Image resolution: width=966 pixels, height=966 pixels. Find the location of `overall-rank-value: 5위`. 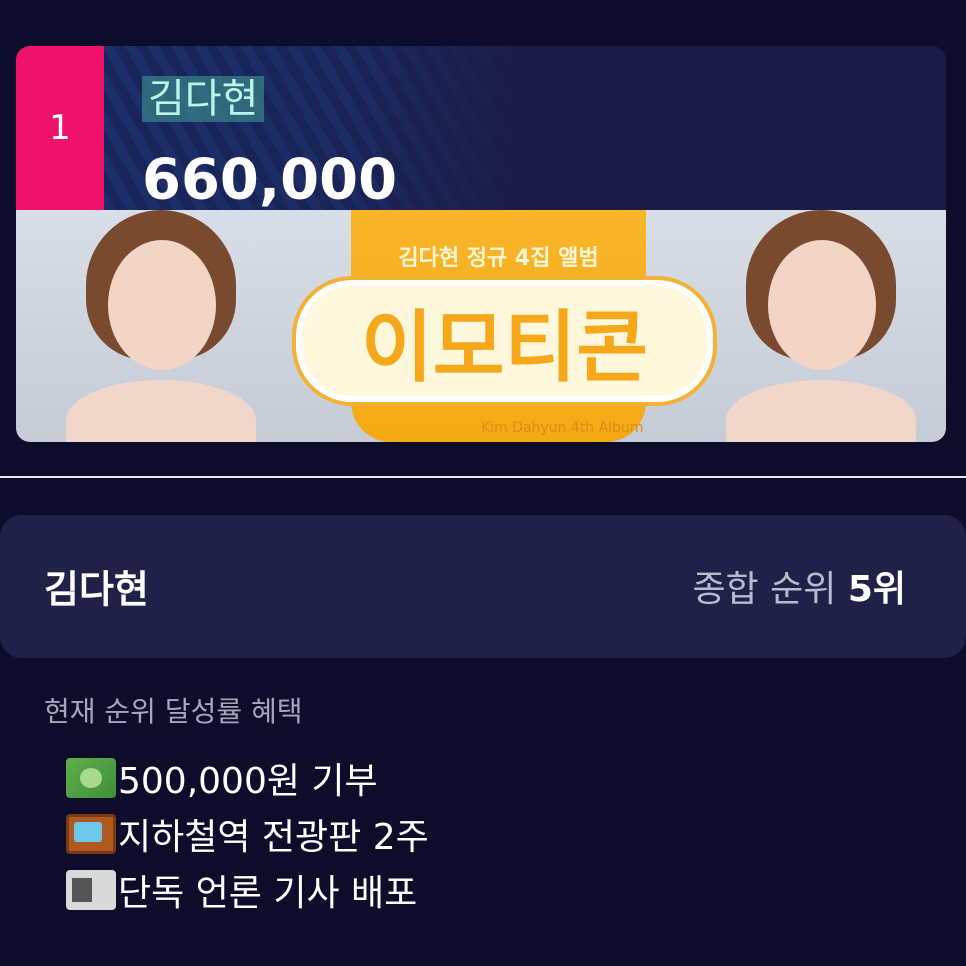

overall-rank-value: 5위 is located at coordinates (876, 589).